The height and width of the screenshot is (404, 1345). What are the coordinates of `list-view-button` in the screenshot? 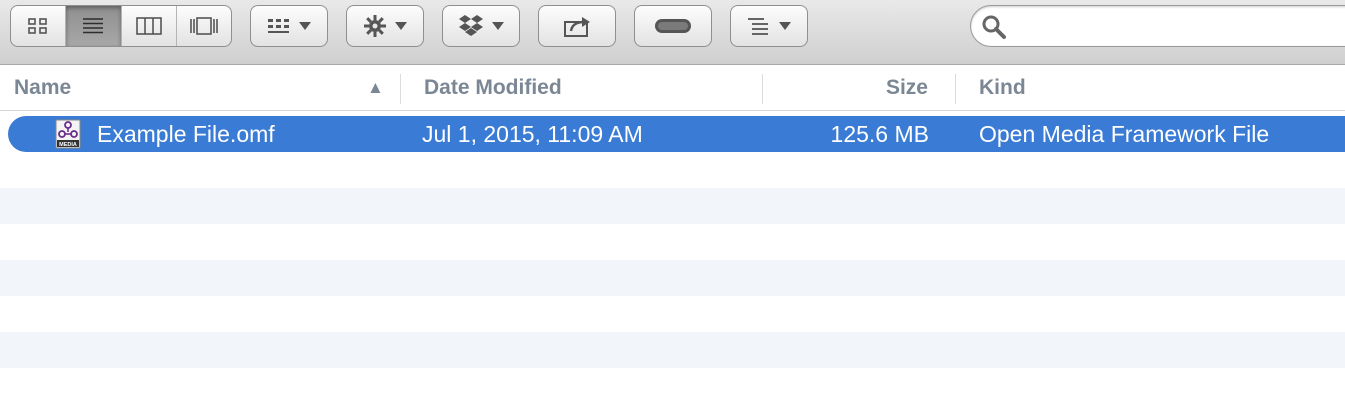 It's located at (94, 26).